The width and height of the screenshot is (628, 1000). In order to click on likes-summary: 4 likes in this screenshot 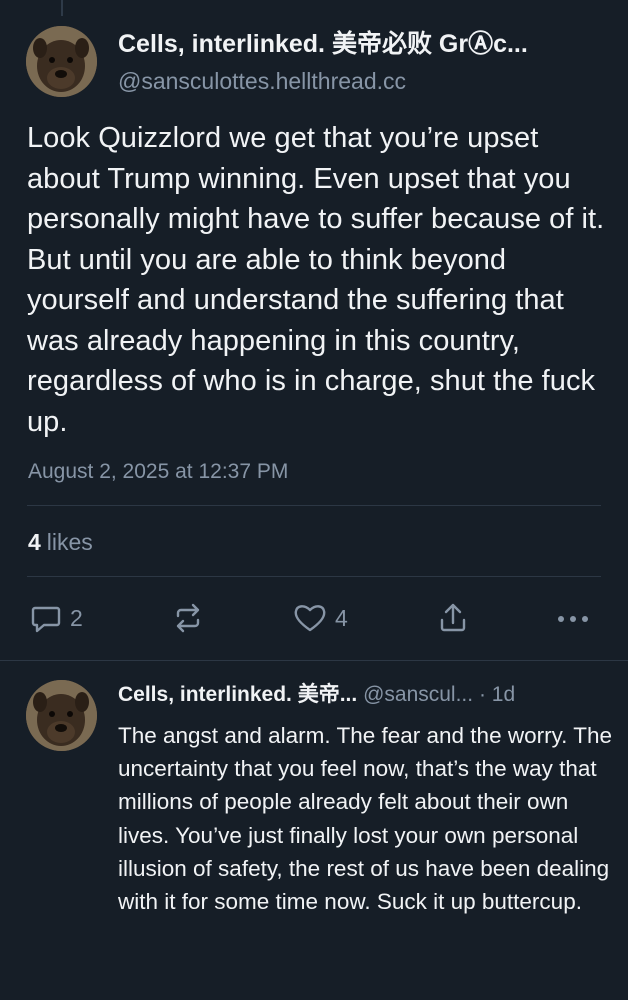, I will do `click(60, 542)`.